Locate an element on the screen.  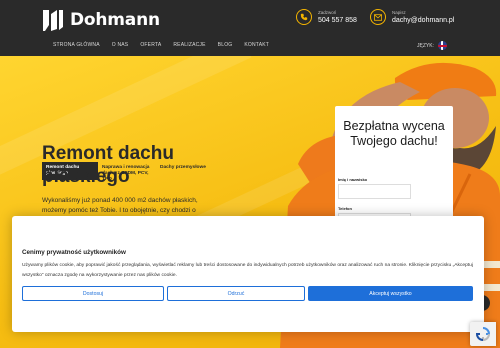
logo: Dohmann is located at coordinates (100, 20).